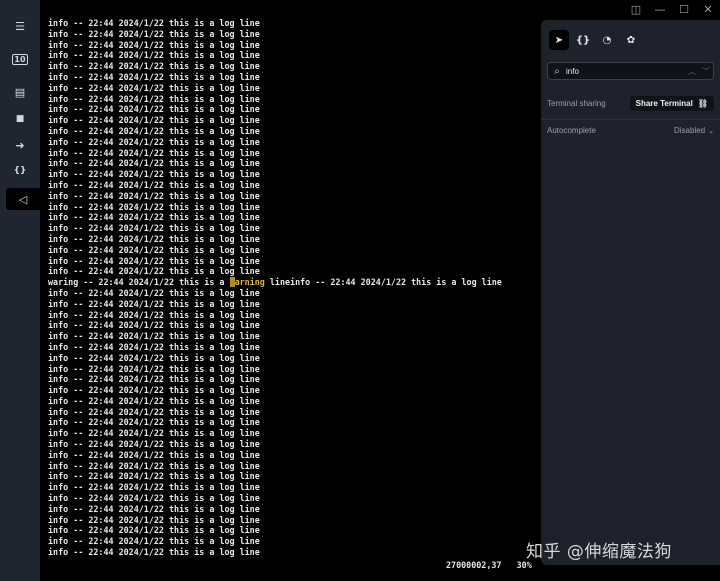  Describe the element at coordinates (711, 130) in the screenshot. I see `chevron-down-icon: ⌄` at that location.